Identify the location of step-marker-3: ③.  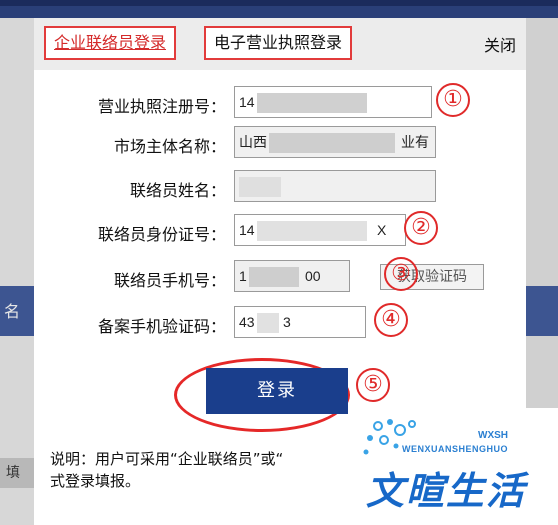
(401, 274).